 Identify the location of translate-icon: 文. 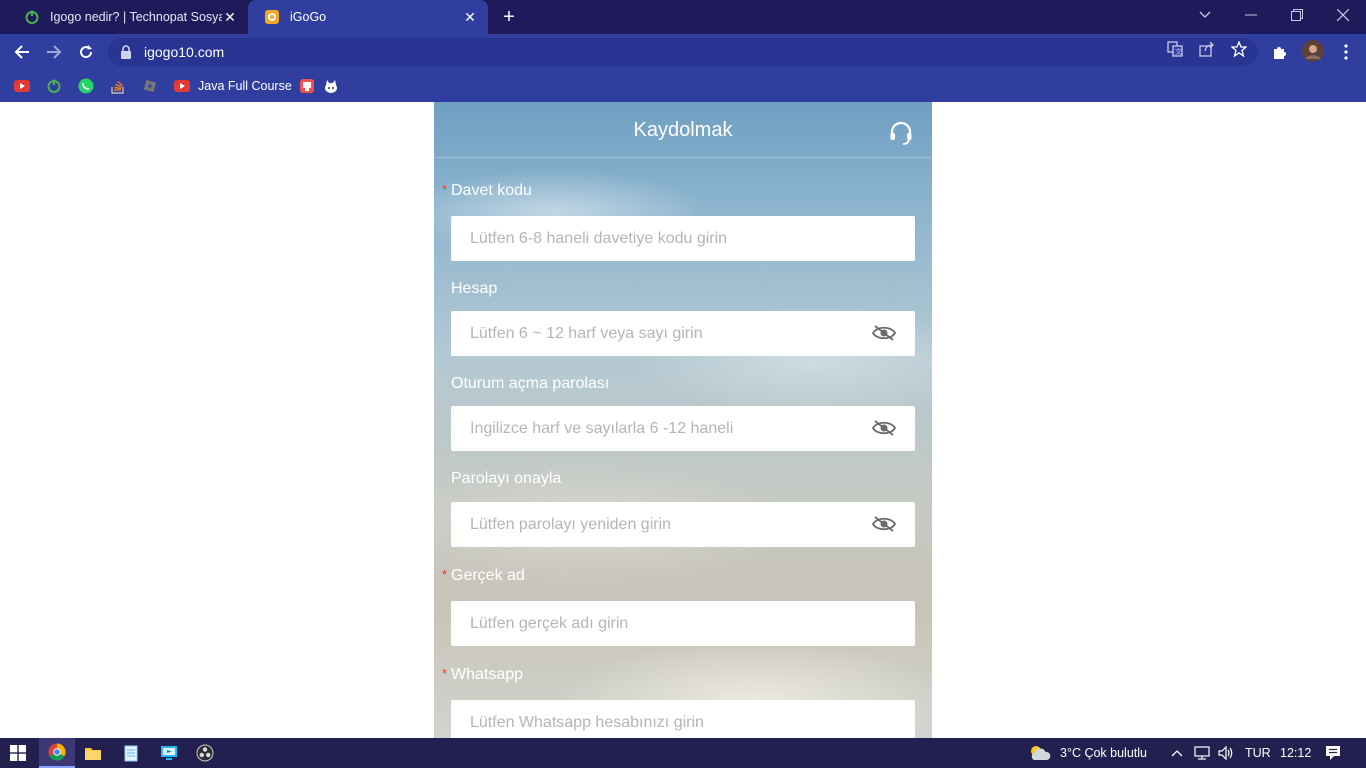
(1175, 49).